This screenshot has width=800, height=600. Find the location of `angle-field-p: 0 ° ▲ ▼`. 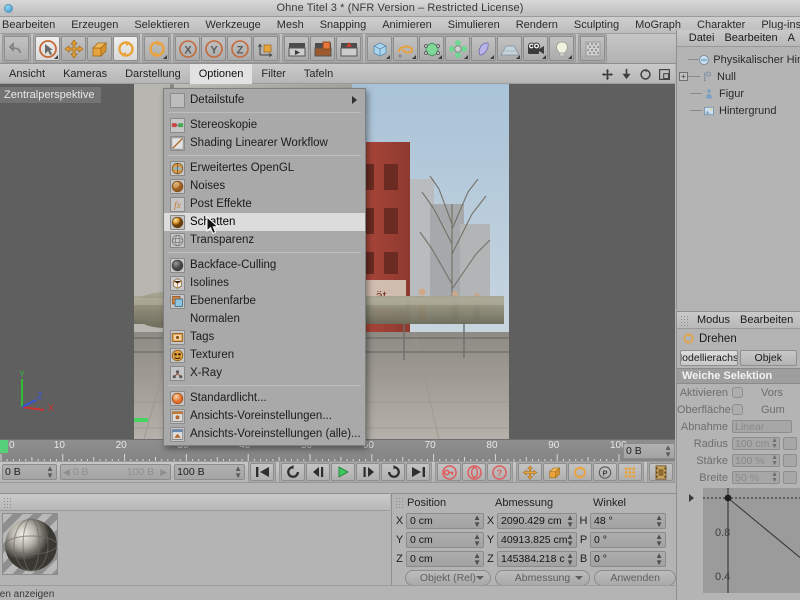

angle-field-p: 0 ° ▲ ▼ is located at coordinates (628, 539).